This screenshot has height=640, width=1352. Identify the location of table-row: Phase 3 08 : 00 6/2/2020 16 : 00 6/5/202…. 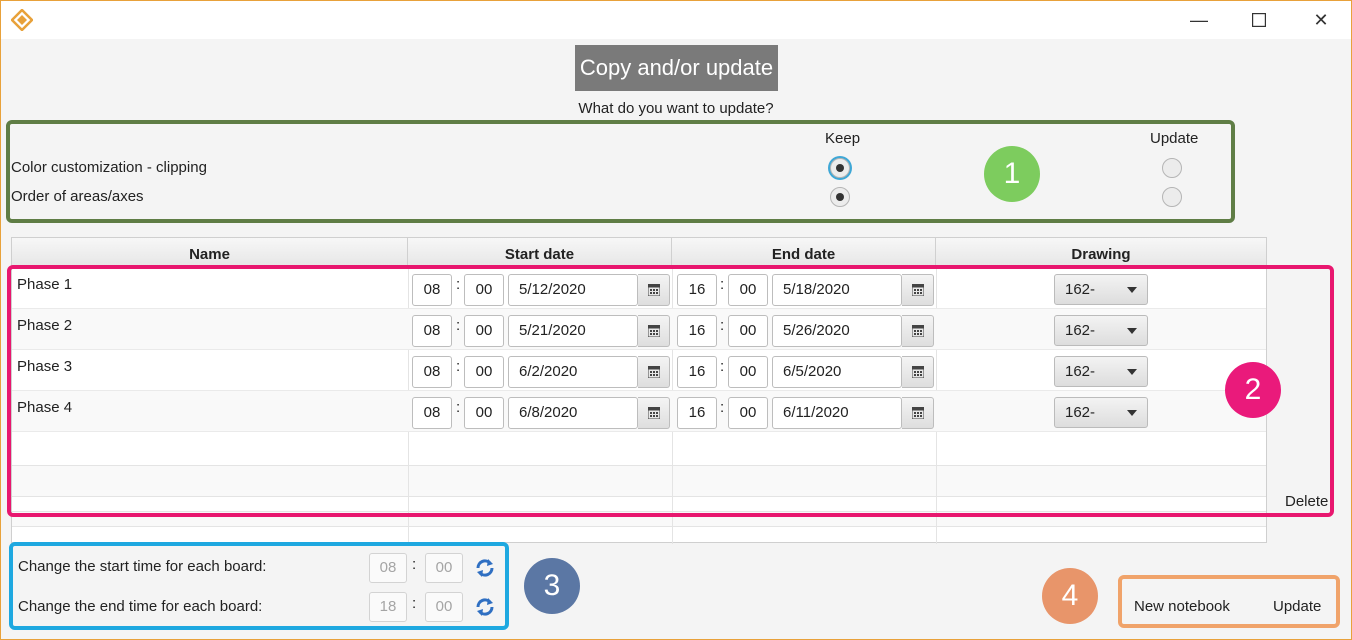
(639, 370).